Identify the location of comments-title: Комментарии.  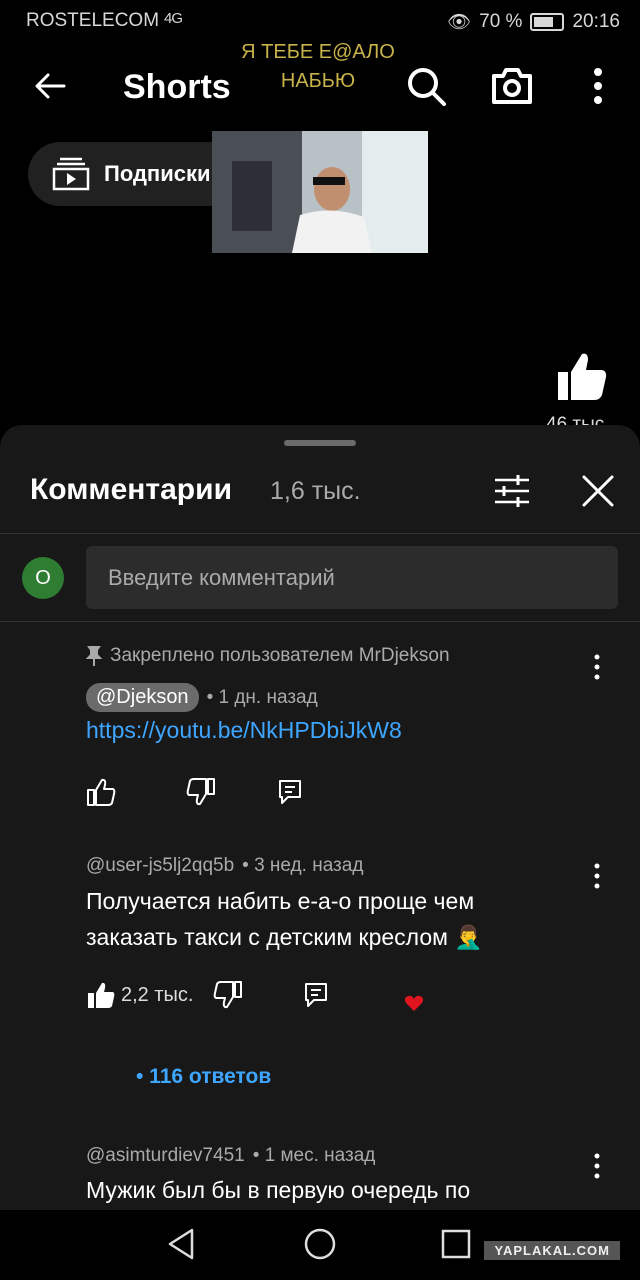
(131, 489).